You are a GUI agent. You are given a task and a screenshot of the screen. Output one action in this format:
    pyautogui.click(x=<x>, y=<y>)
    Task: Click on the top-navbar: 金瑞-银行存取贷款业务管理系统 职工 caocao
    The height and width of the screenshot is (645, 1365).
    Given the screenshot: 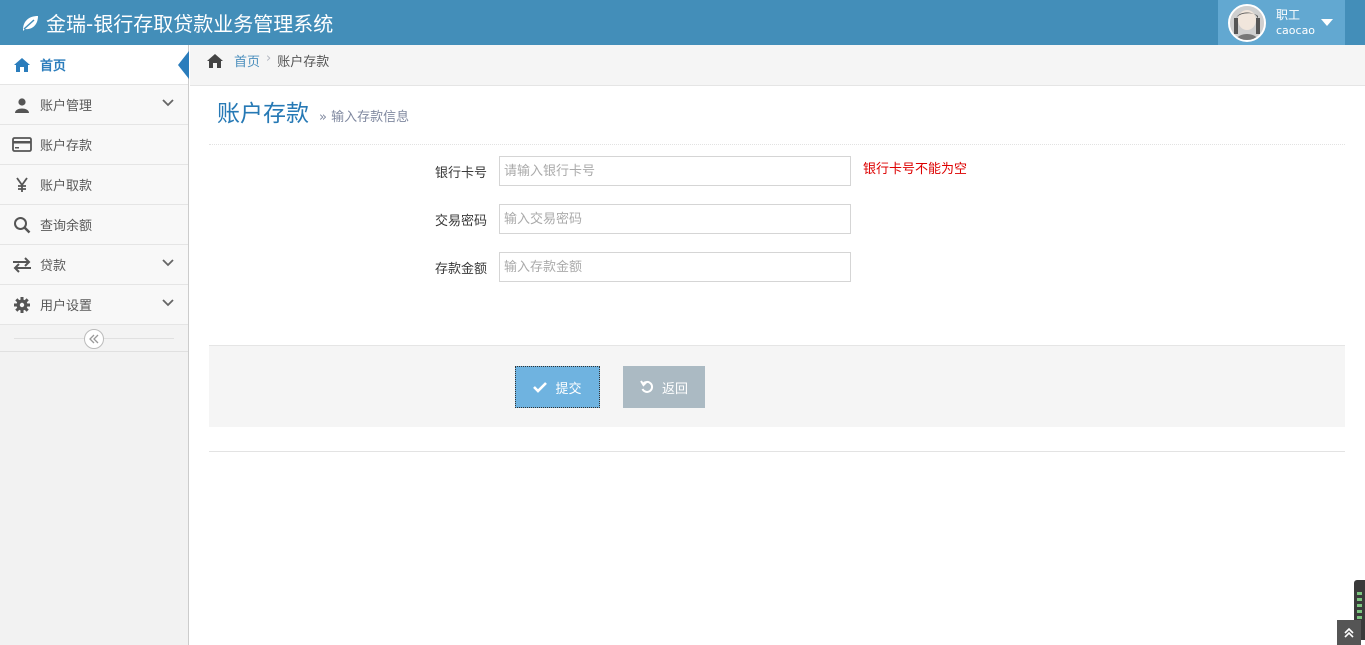 What is the action you would take?
    pyautogui.click(x=682, y=22)
    